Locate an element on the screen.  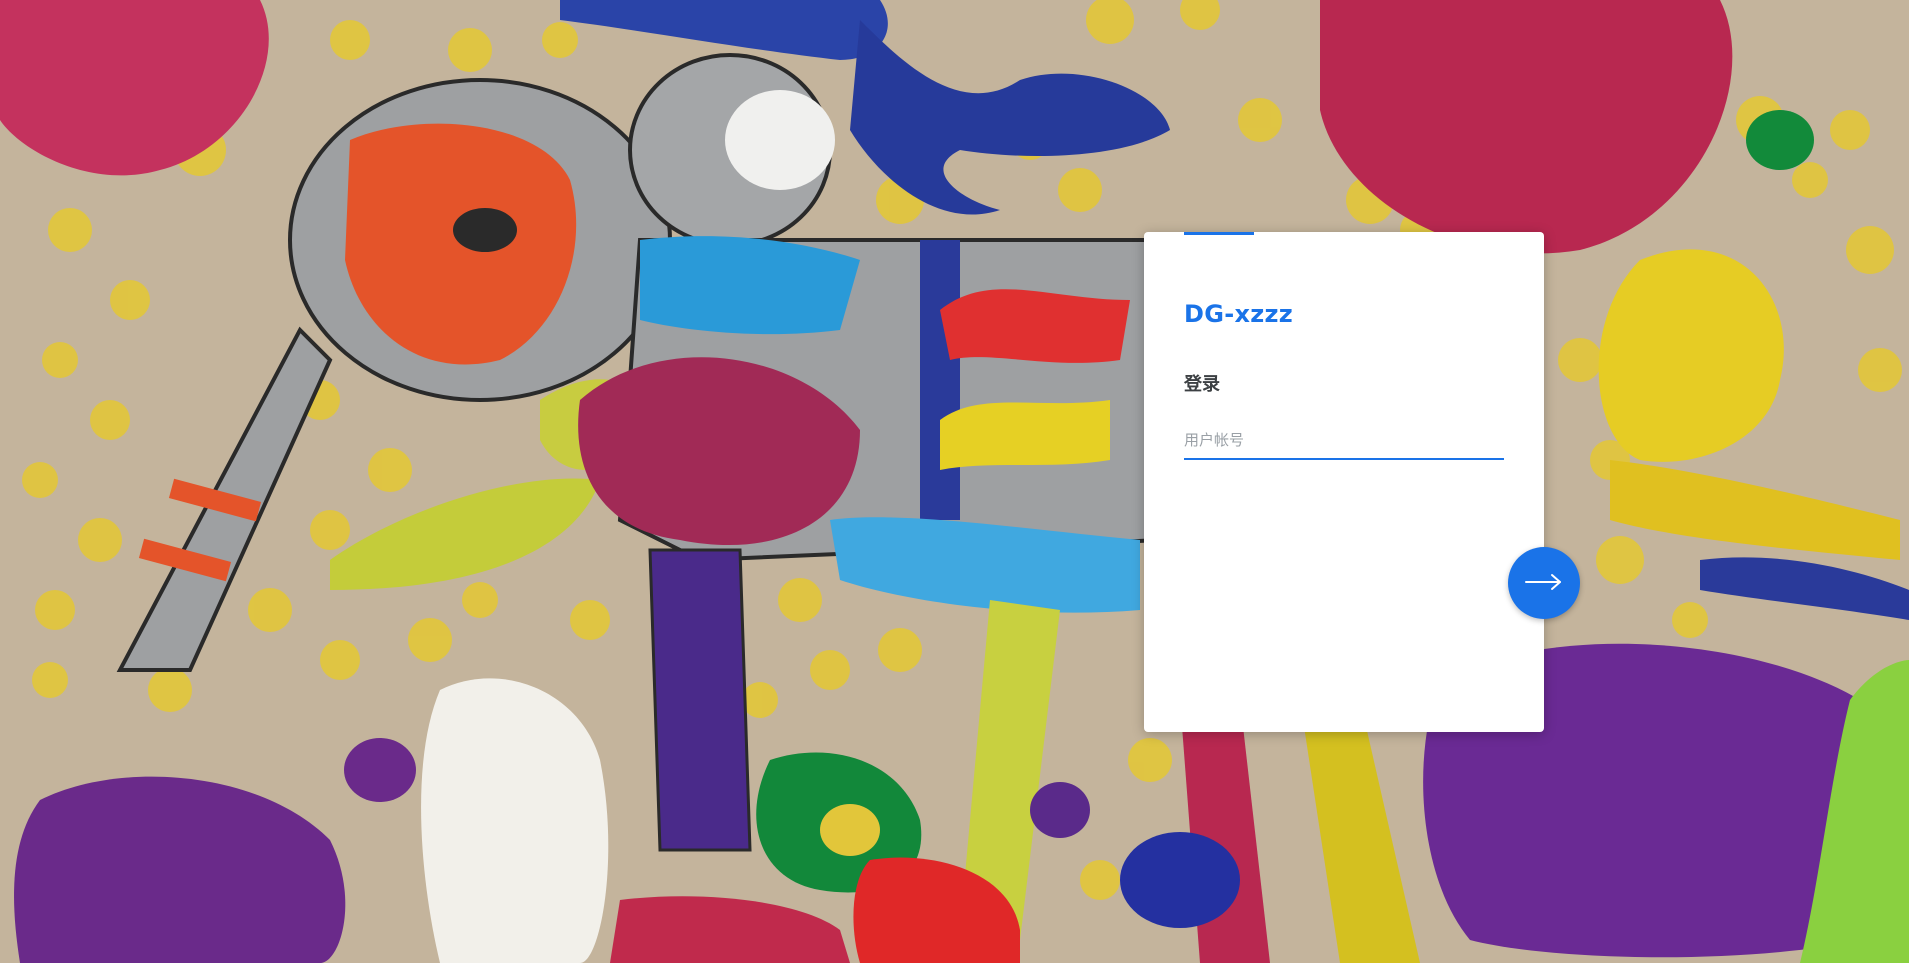
login-card: DG-xzzz 登录 is located at coordinates (1344, 482).